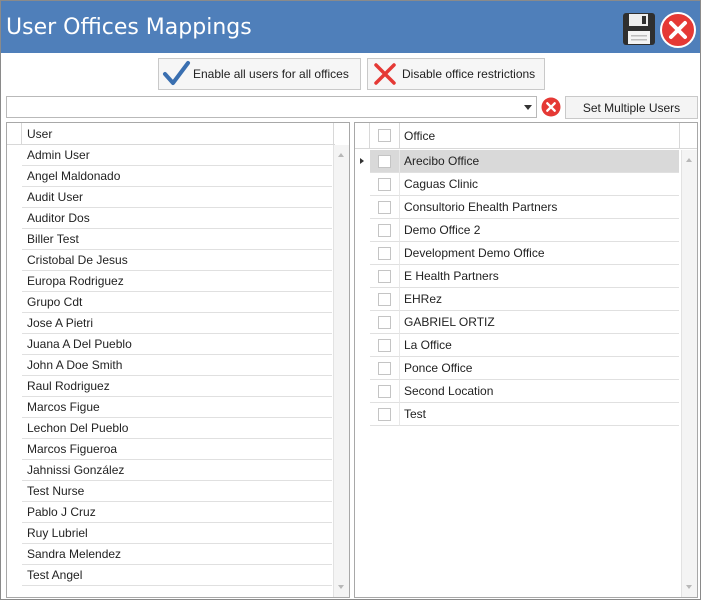 This screenshot has height=600, width=701. I want to click on user-row: Marcos Figueroa, so click(171, 449).